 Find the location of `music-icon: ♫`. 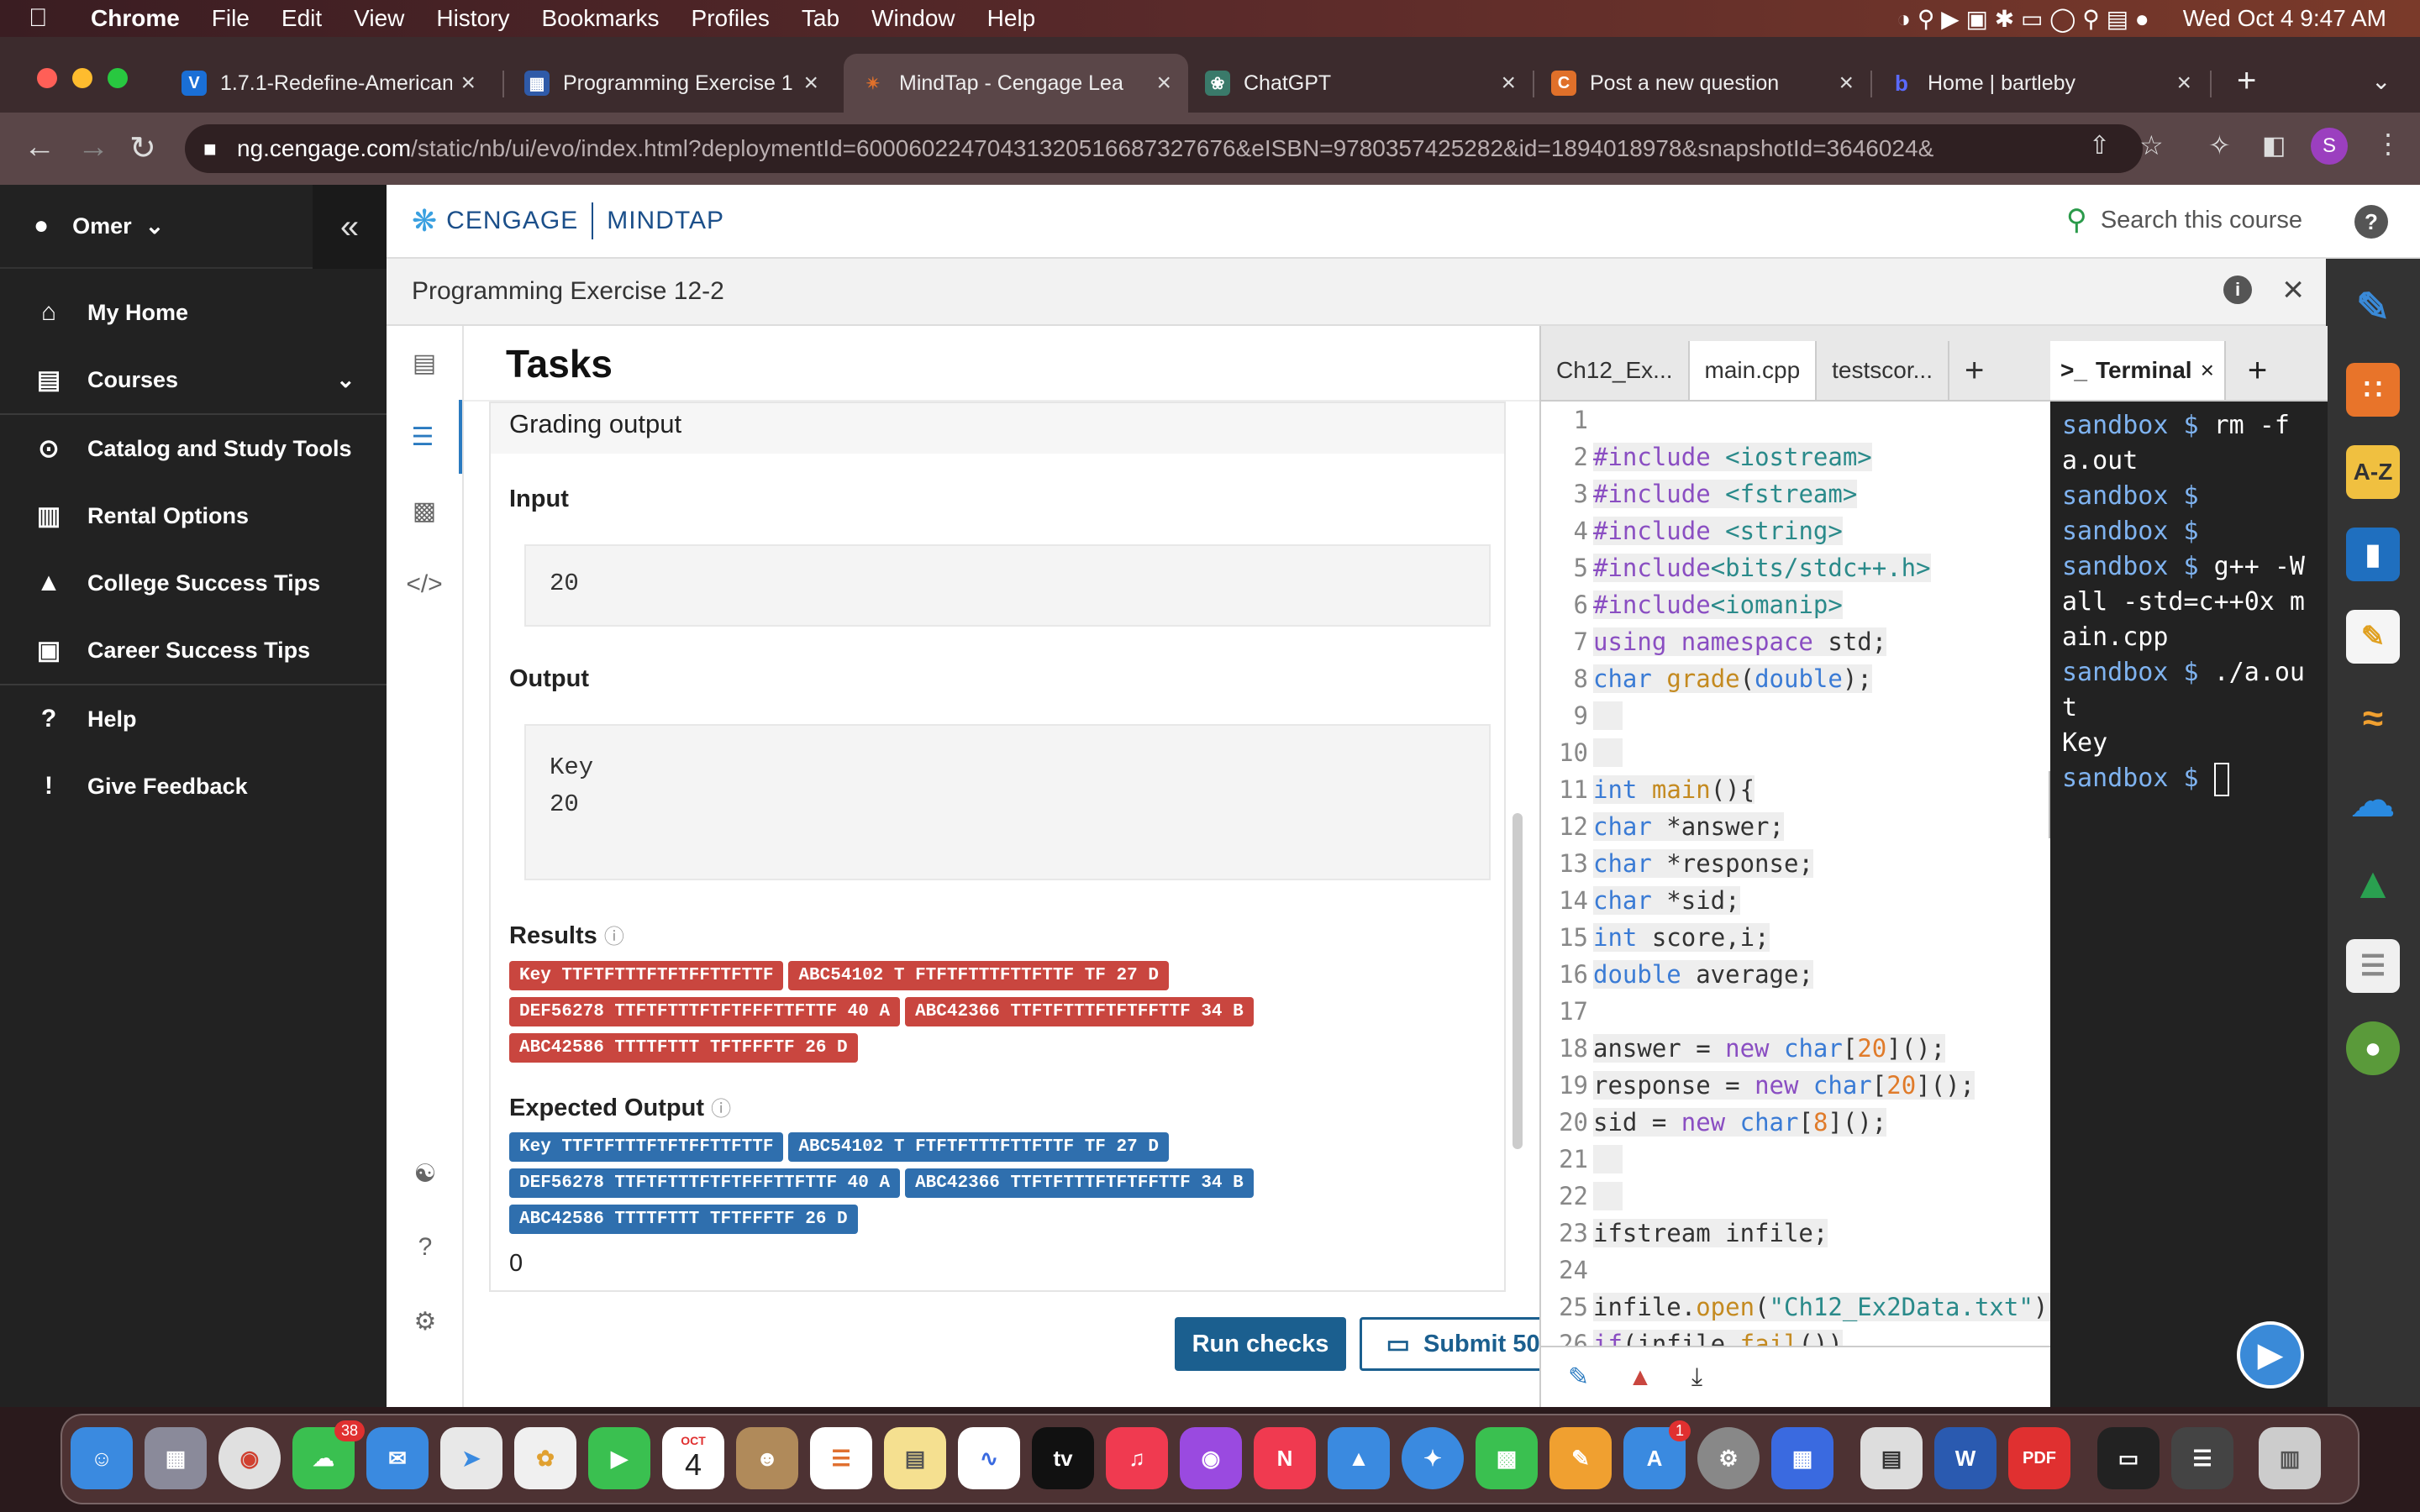

music-icon: ♫ is located at coordinates (1137, 1458).